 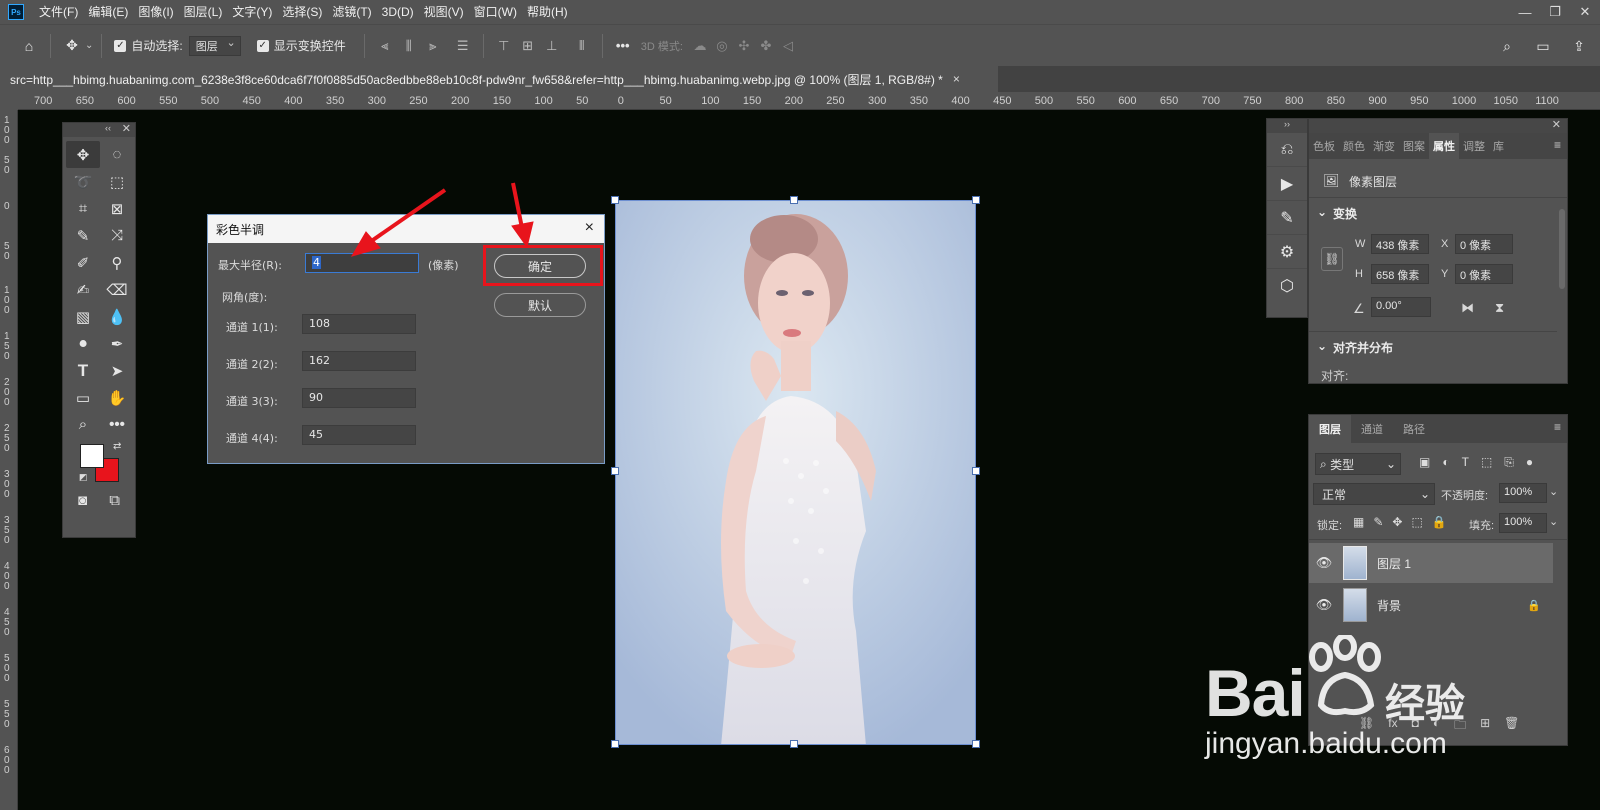 What do you see at coordinates (117, 424) in the screenshot?
I see `more-tools-icon: •••` at bounding box center [117, 424].